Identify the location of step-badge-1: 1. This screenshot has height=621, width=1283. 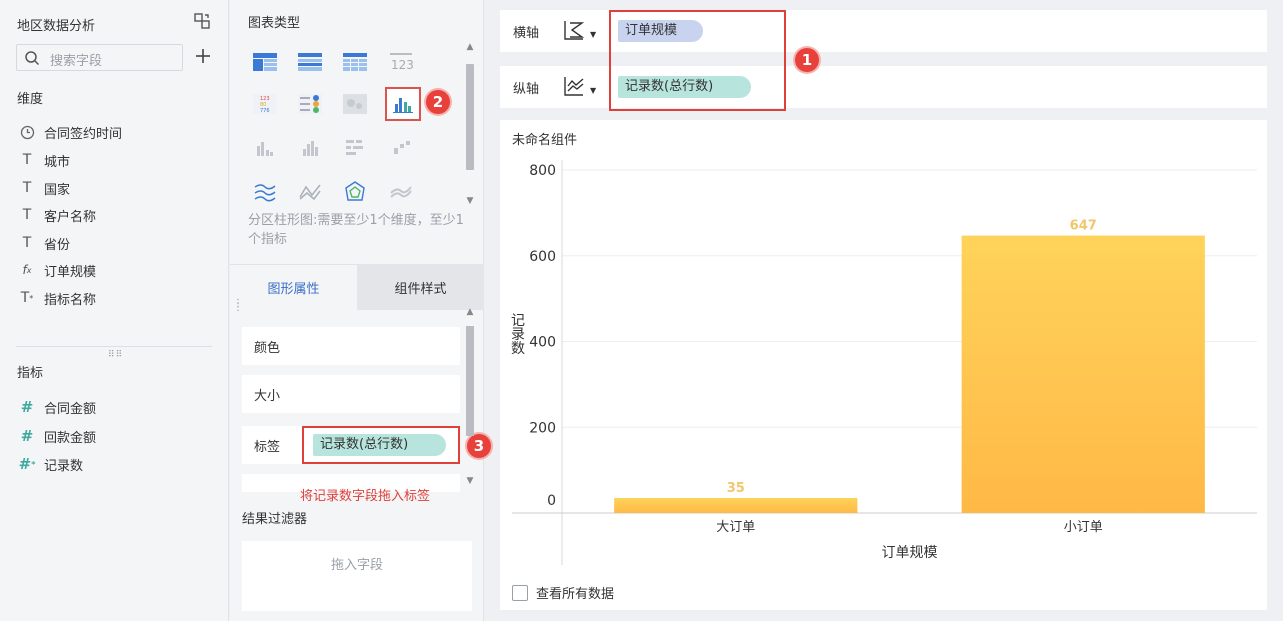
(807, 60).